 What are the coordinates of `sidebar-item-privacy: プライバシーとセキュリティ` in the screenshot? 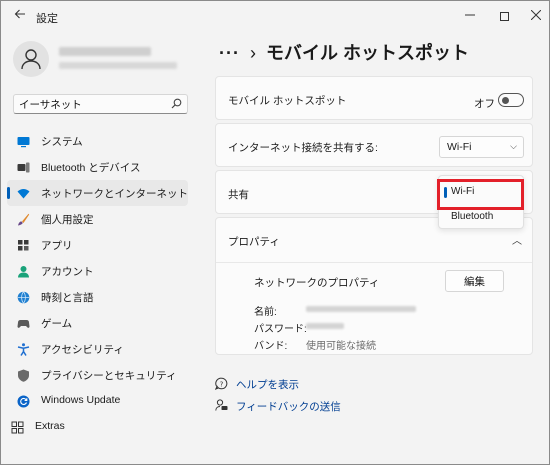 It's located at (97, 375).